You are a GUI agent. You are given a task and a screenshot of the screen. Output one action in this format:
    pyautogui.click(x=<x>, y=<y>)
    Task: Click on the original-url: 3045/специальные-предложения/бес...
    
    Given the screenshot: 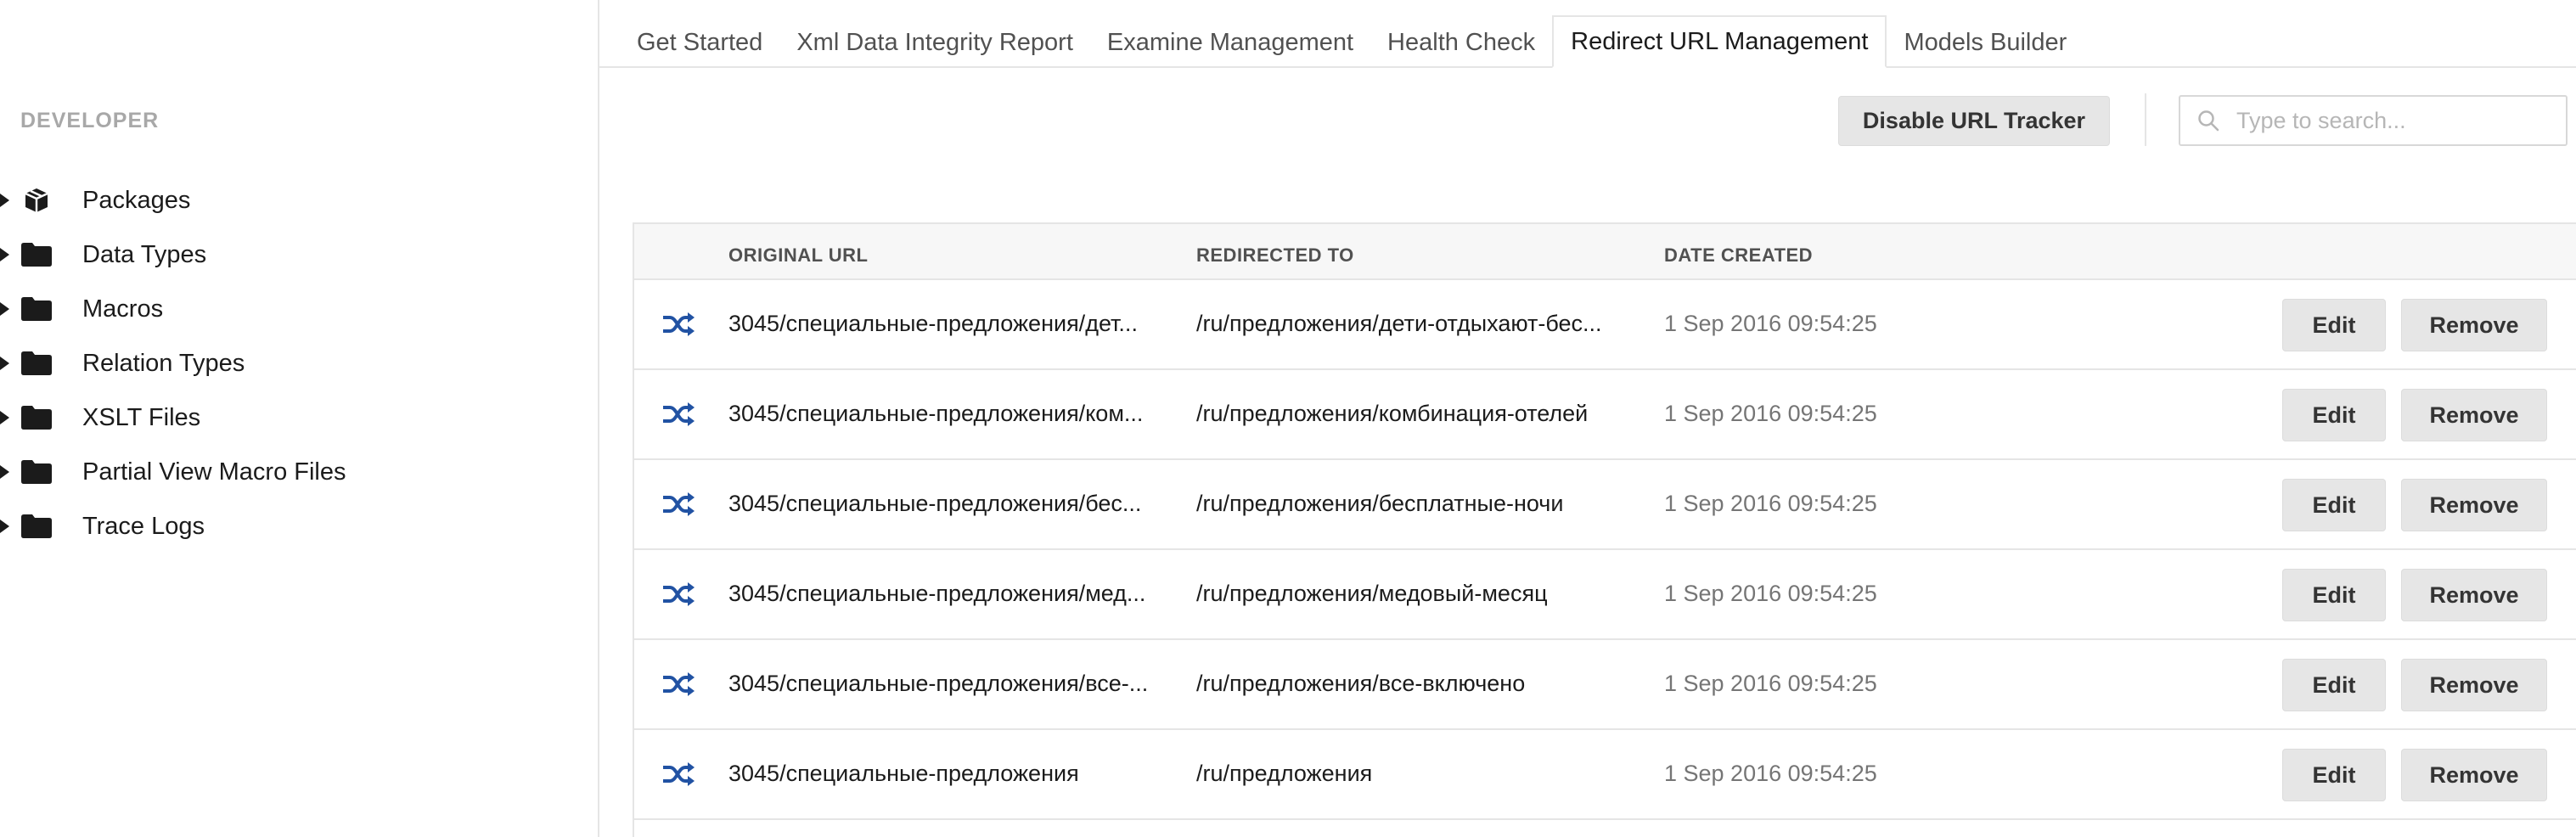 What is the action you would take?
    pyautogui.click(x=934, y=504)
    